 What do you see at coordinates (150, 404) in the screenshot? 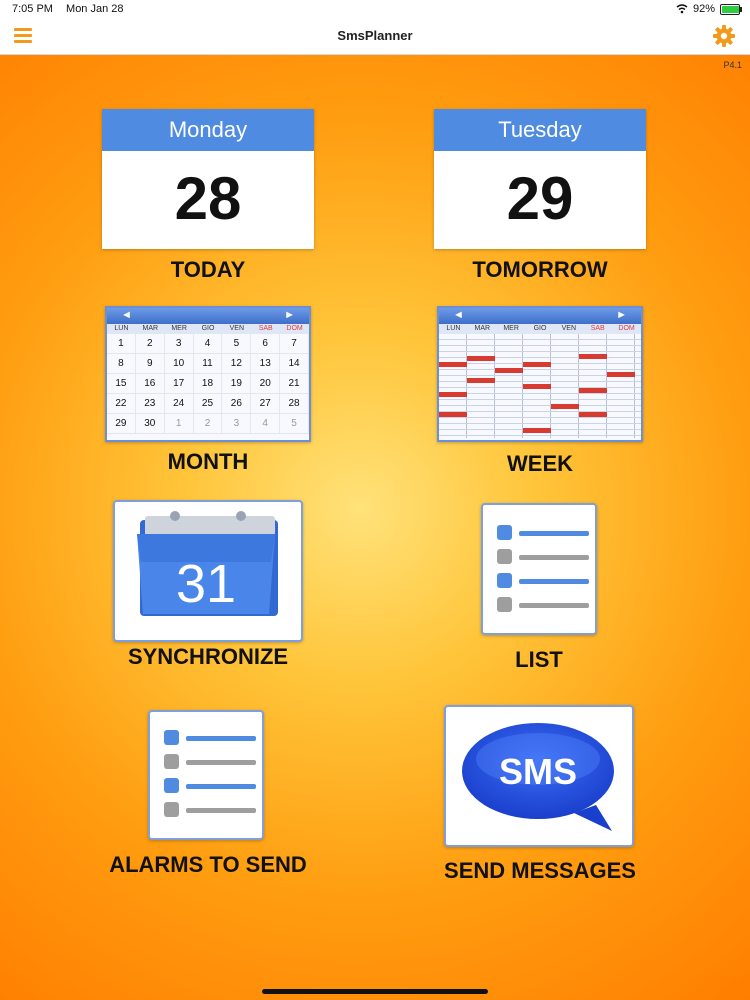
I see `month-day-cell: 23` at bounding box center [150, 404].